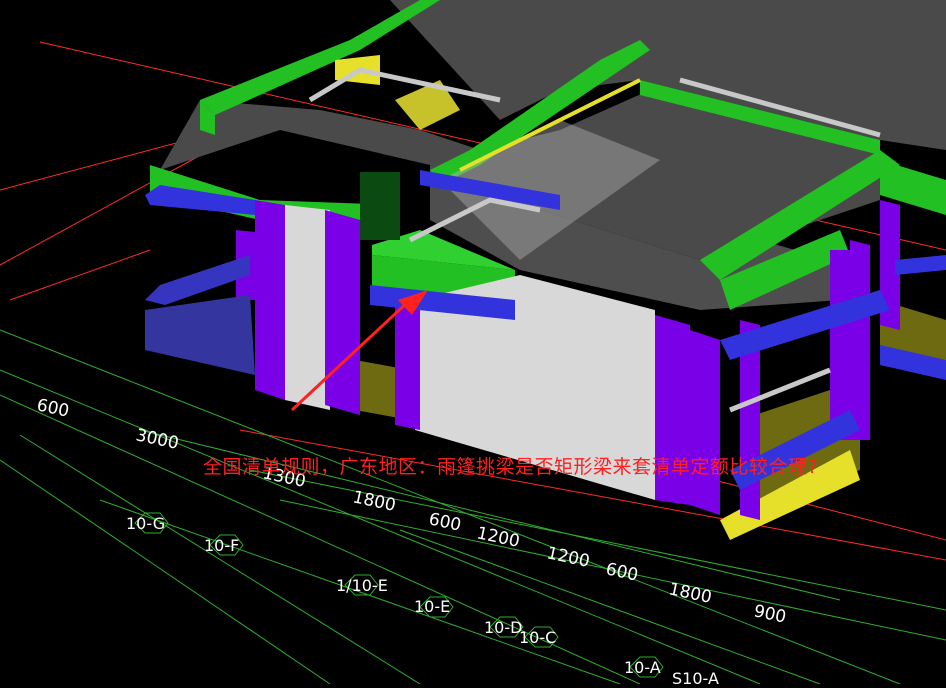 The height and width of the screenshot is (688, 946). I want to click on dark-green-column, so click(380, 206).